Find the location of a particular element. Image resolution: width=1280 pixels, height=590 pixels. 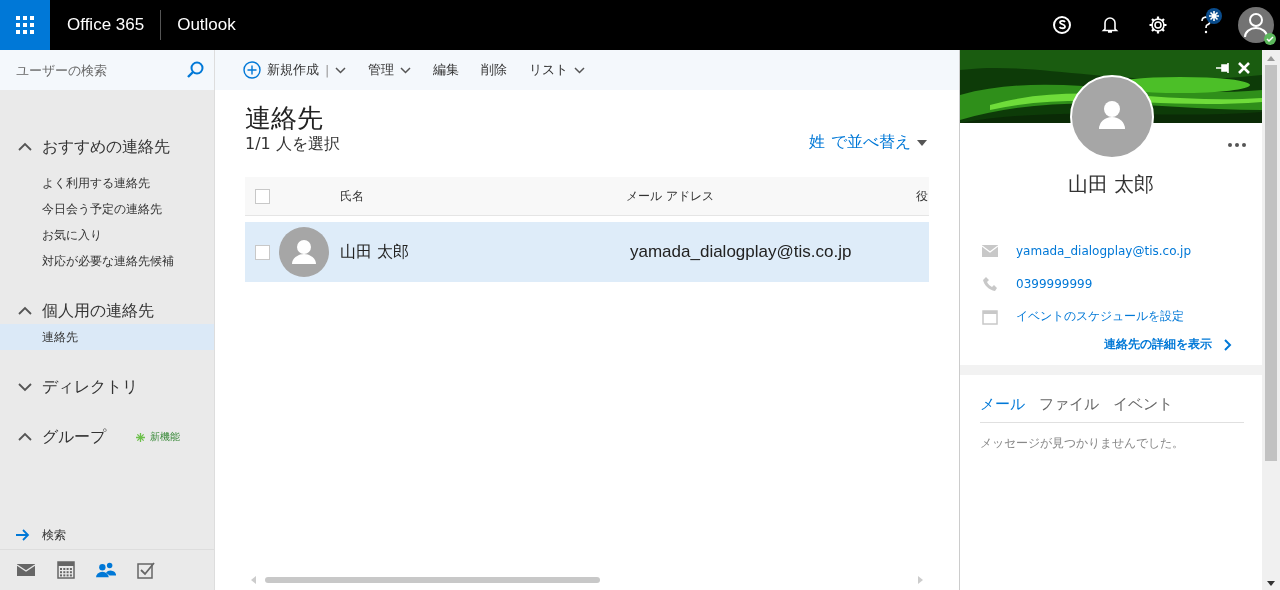

tab: イベント is located at coordinates (1143, 404).